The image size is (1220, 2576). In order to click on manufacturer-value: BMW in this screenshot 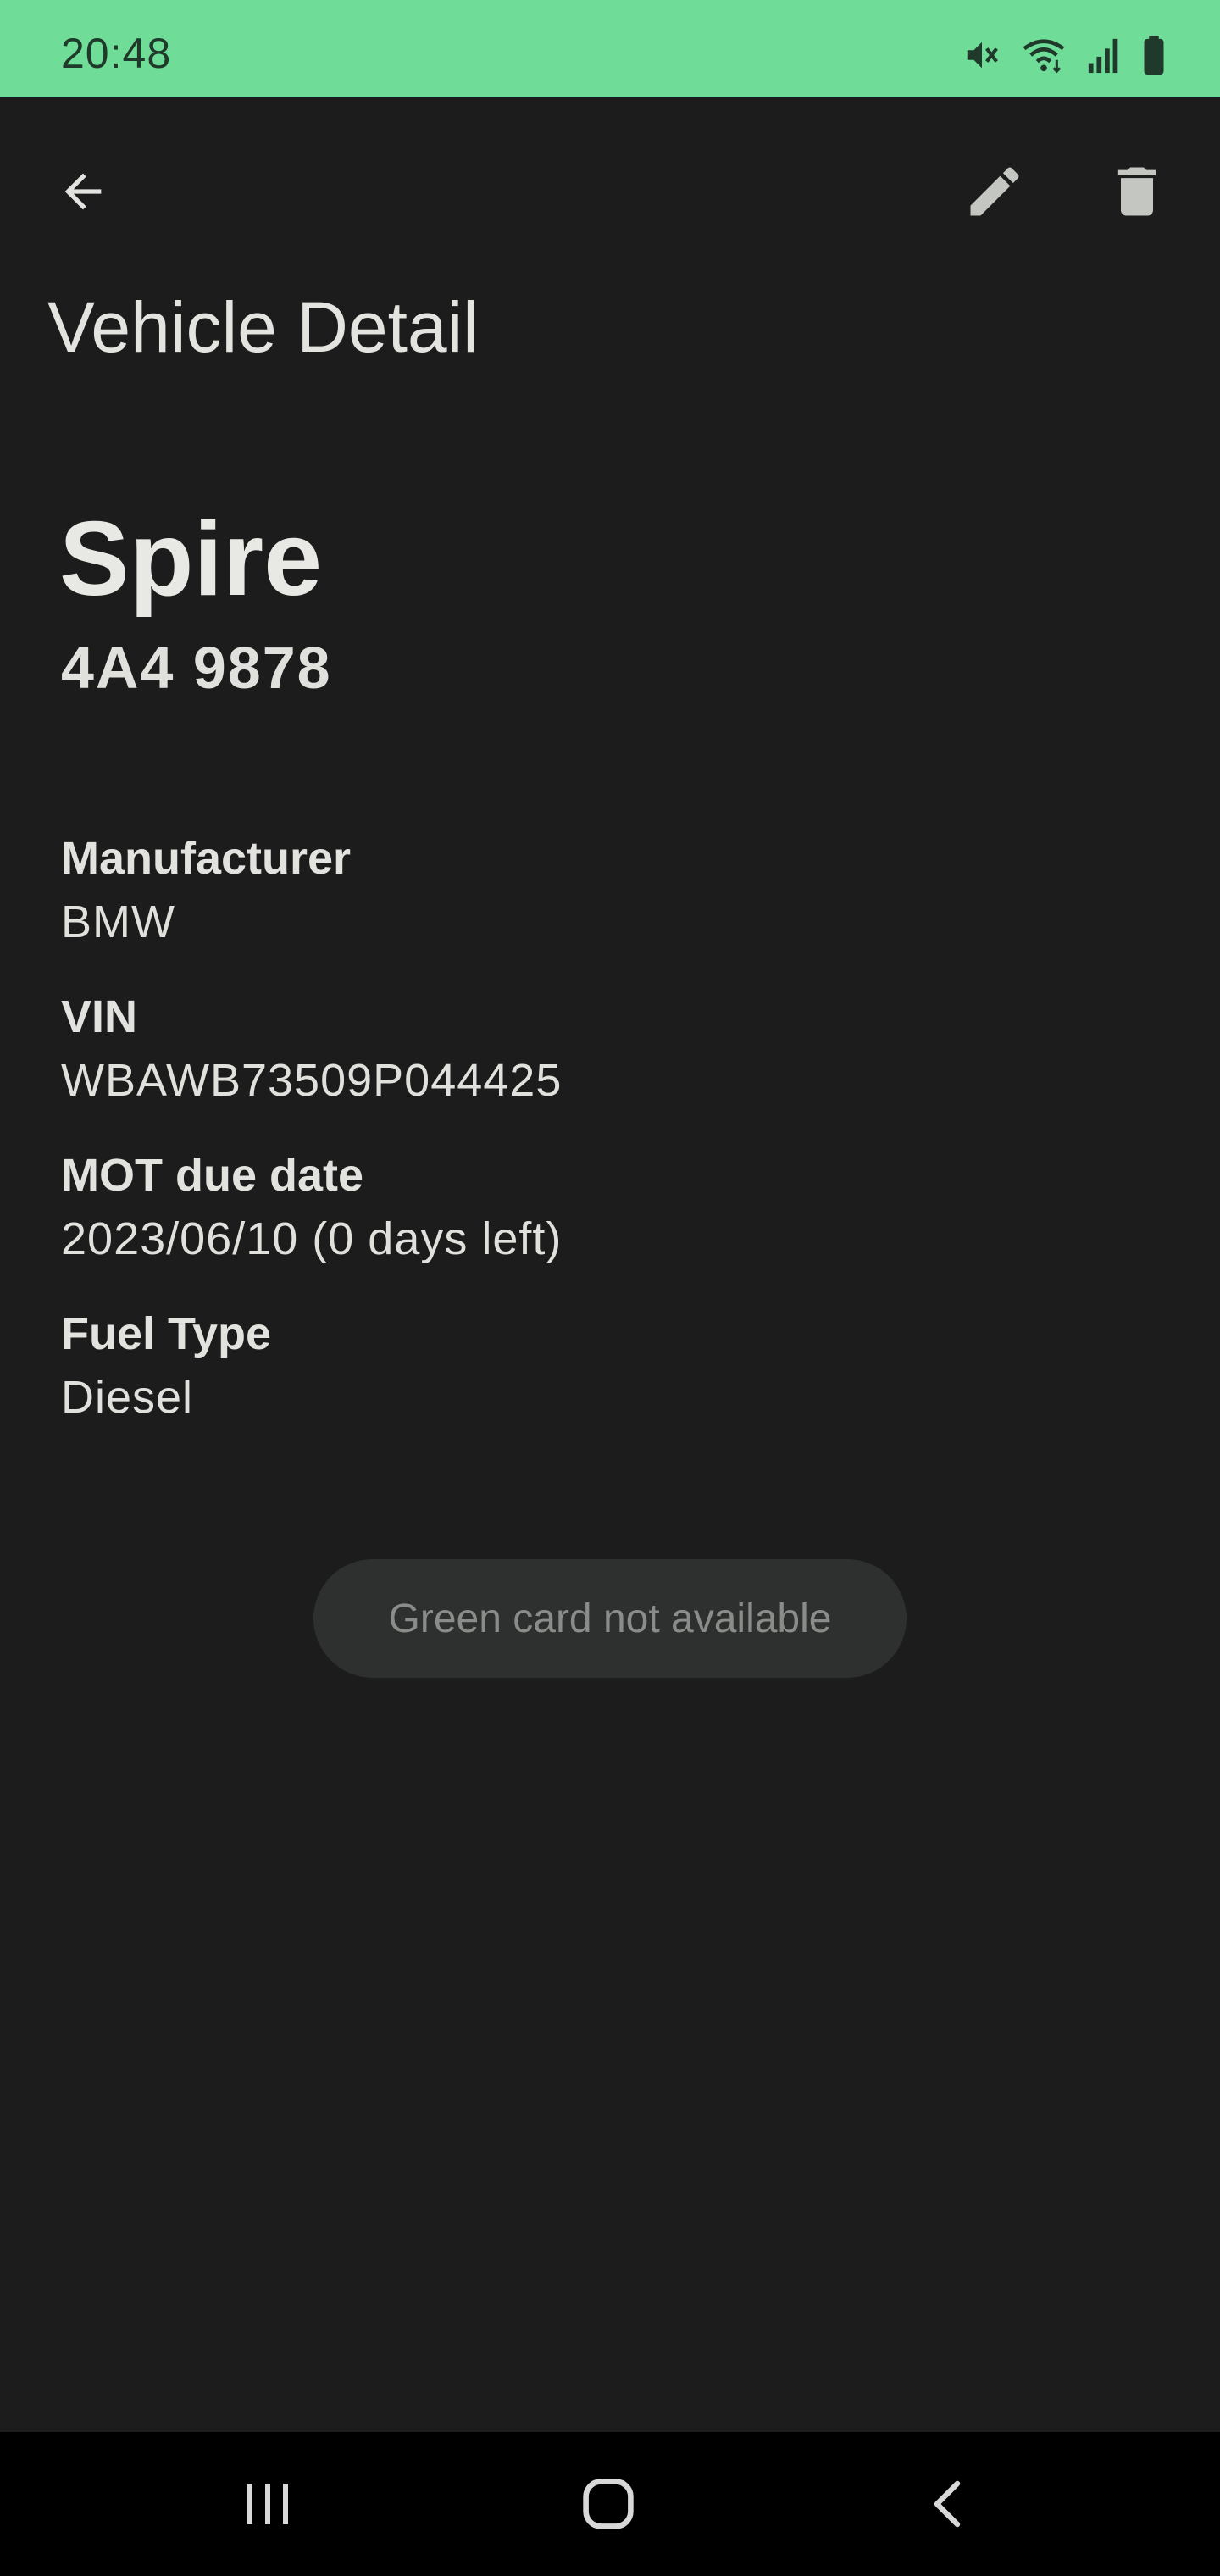, I will do `click(118, 922)`.